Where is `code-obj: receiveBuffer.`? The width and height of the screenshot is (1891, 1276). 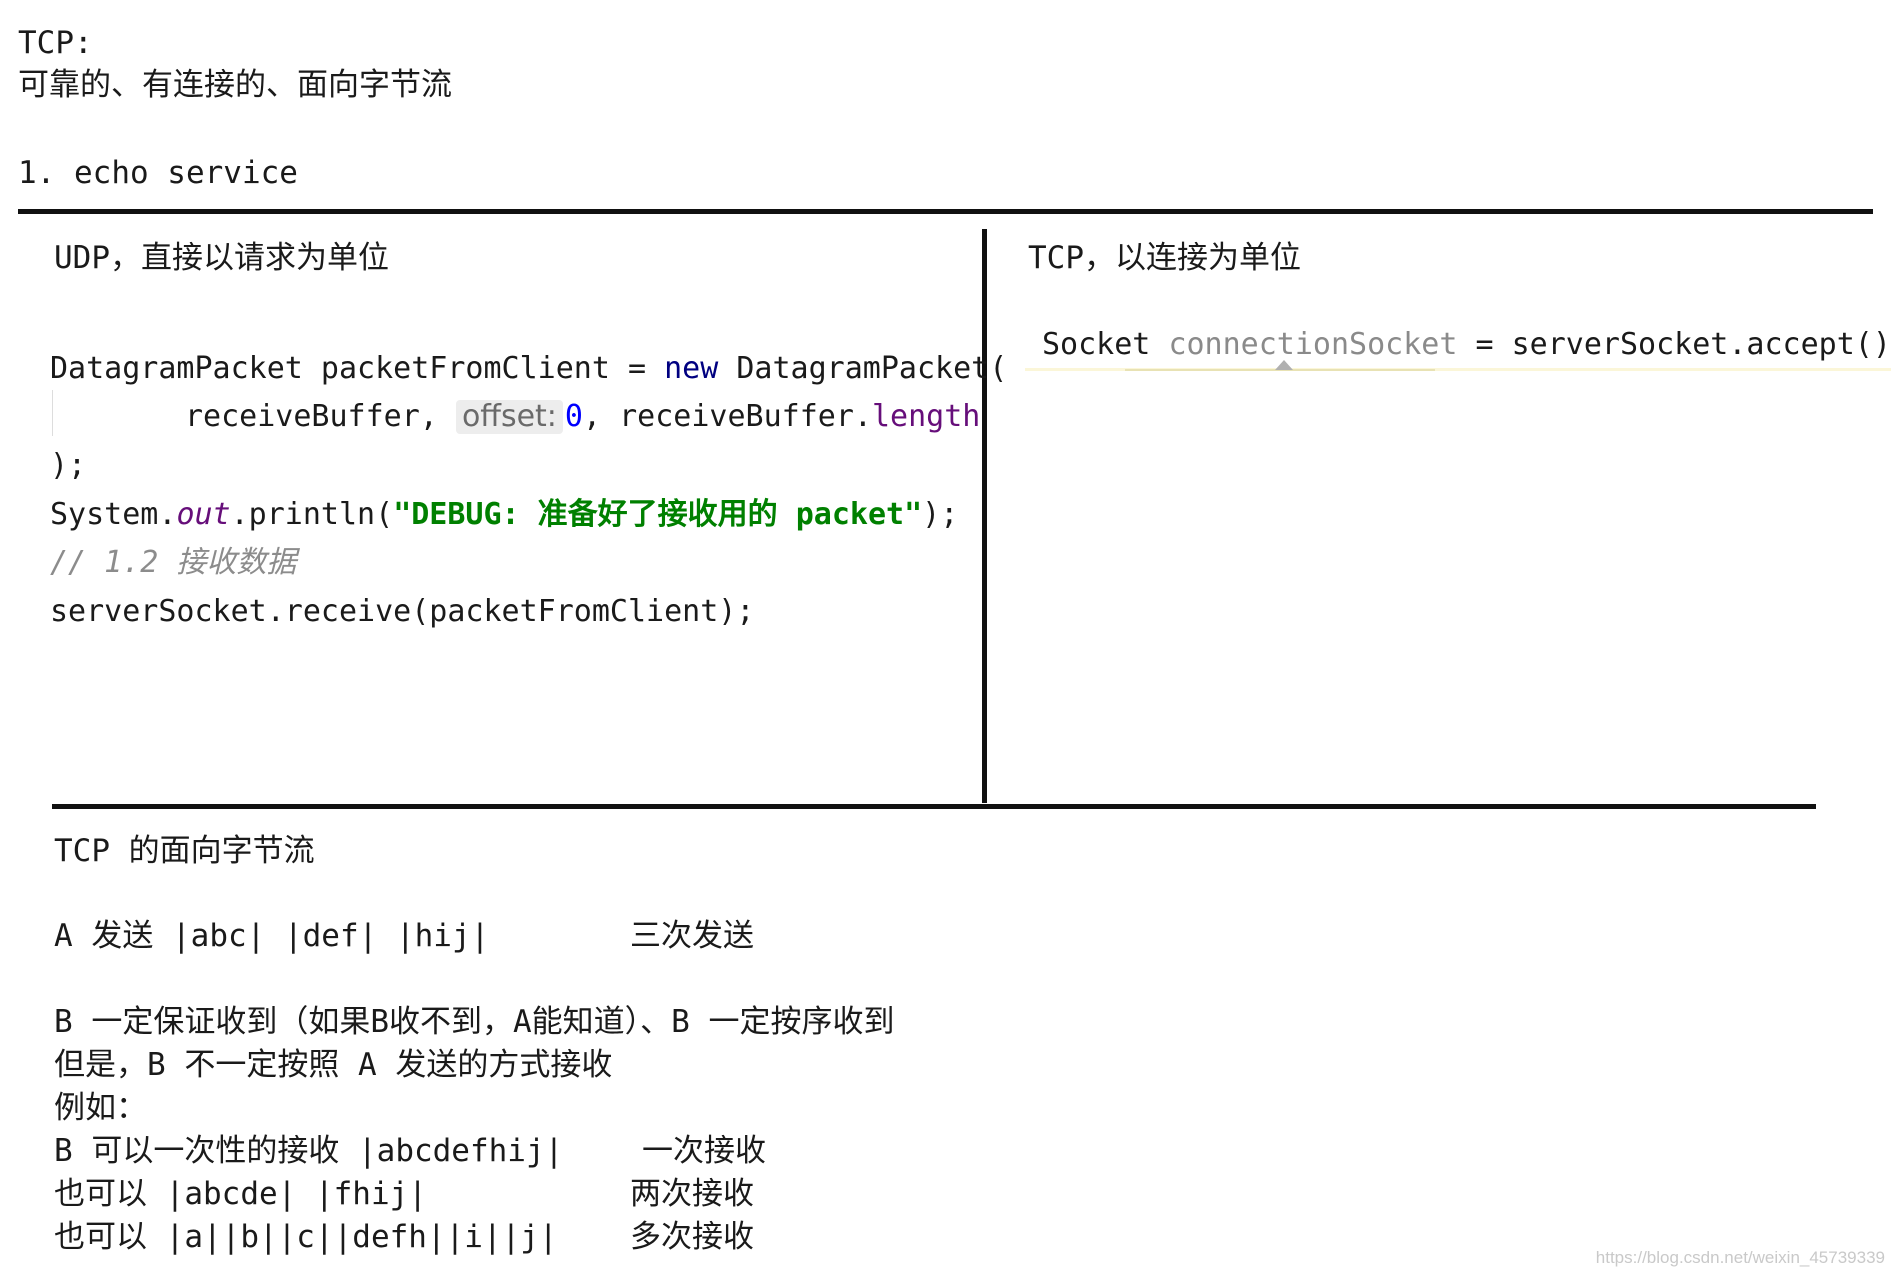
code-obj: receiveBuffer. is located at coordinates (745, 416).